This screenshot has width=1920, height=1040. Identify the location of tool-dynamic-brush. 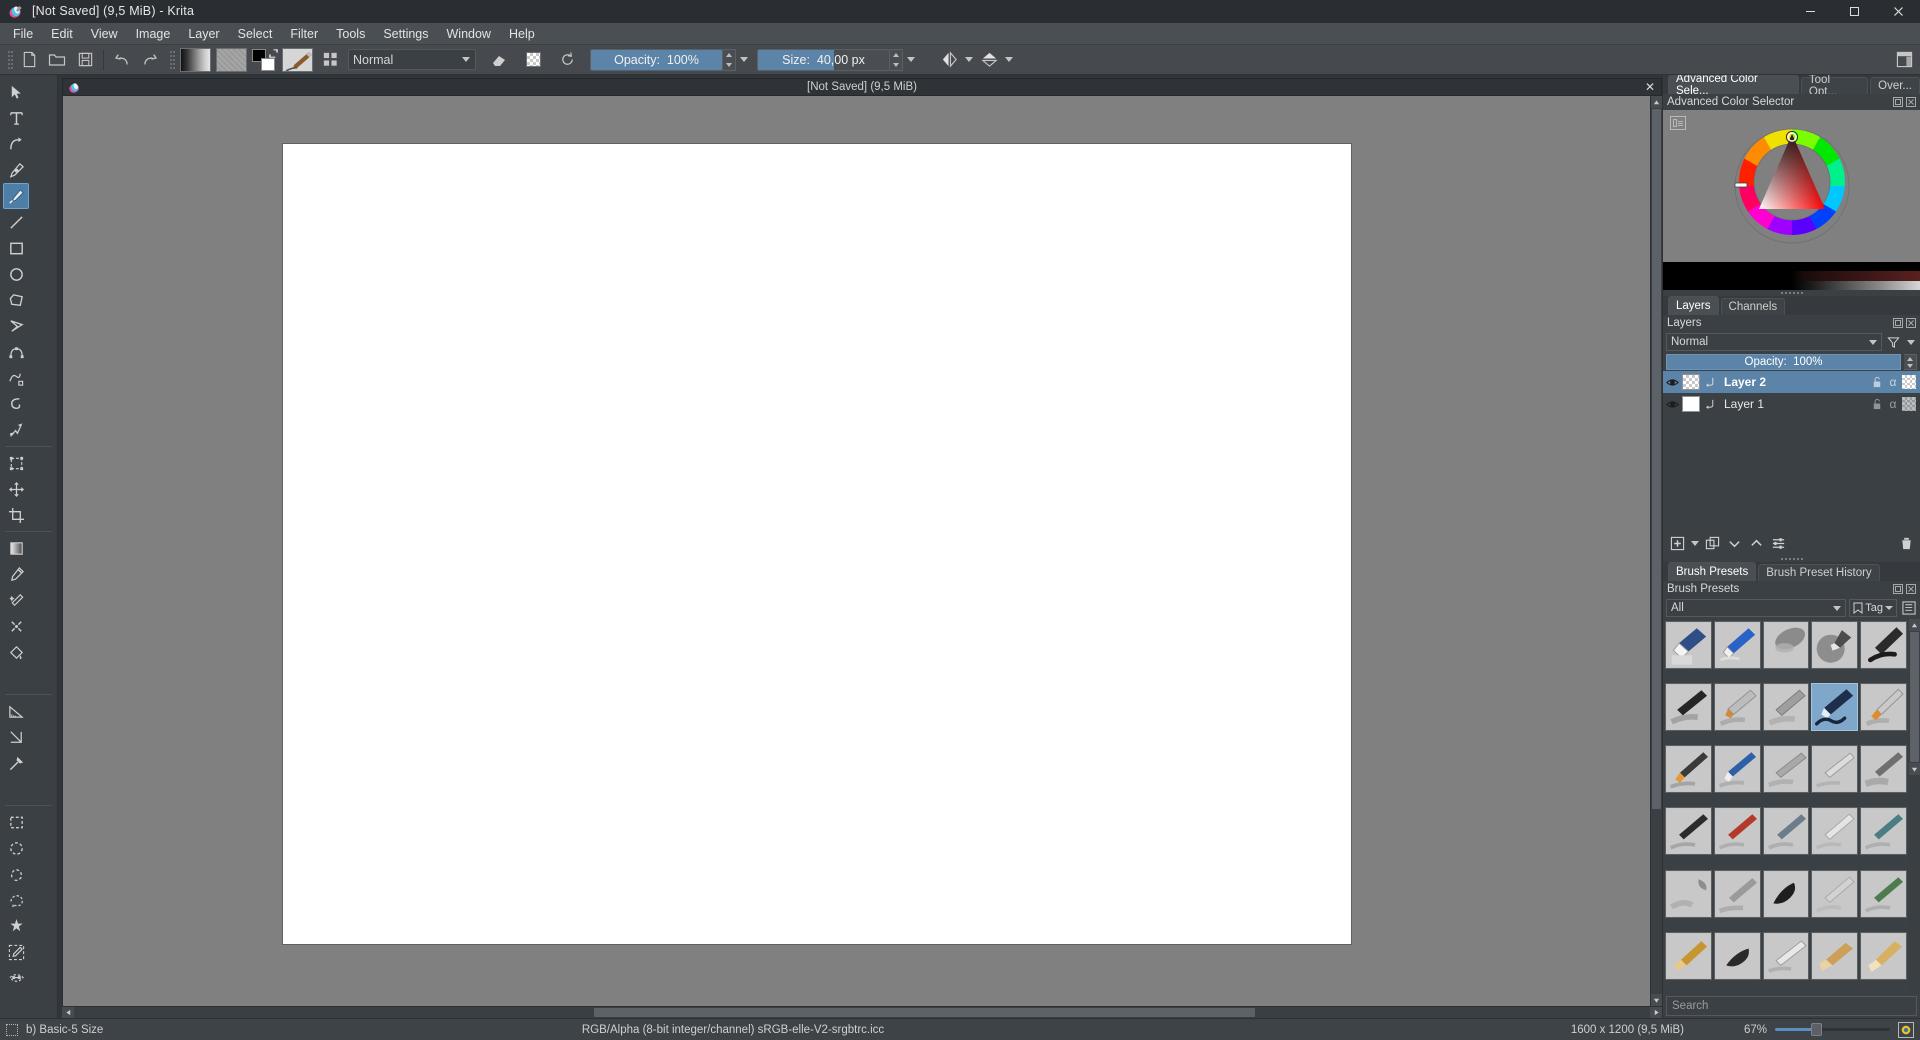
(16, 404).